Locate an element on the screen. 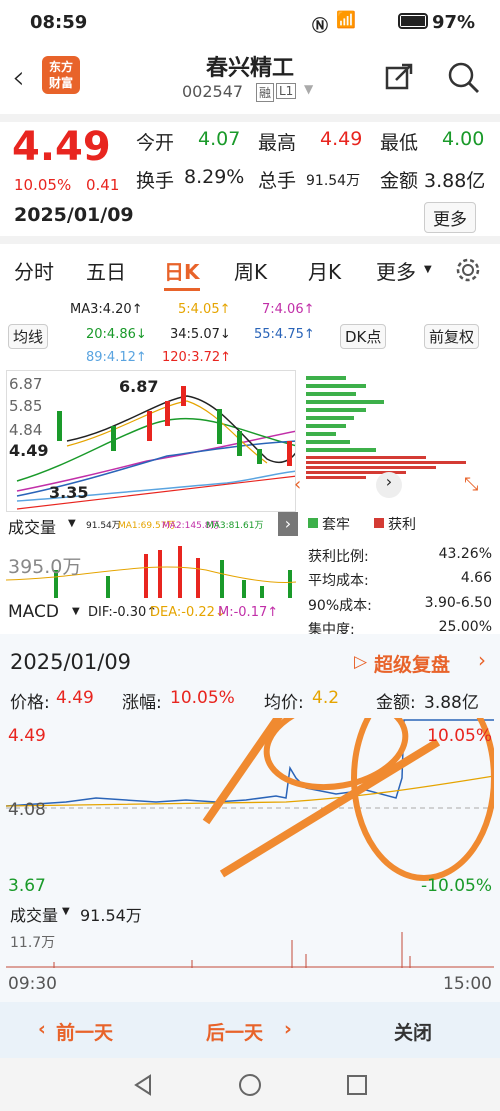 The image size is (500, 1111). volume-ma3: MA3:81.61万 is located at coordinates (235, 526).